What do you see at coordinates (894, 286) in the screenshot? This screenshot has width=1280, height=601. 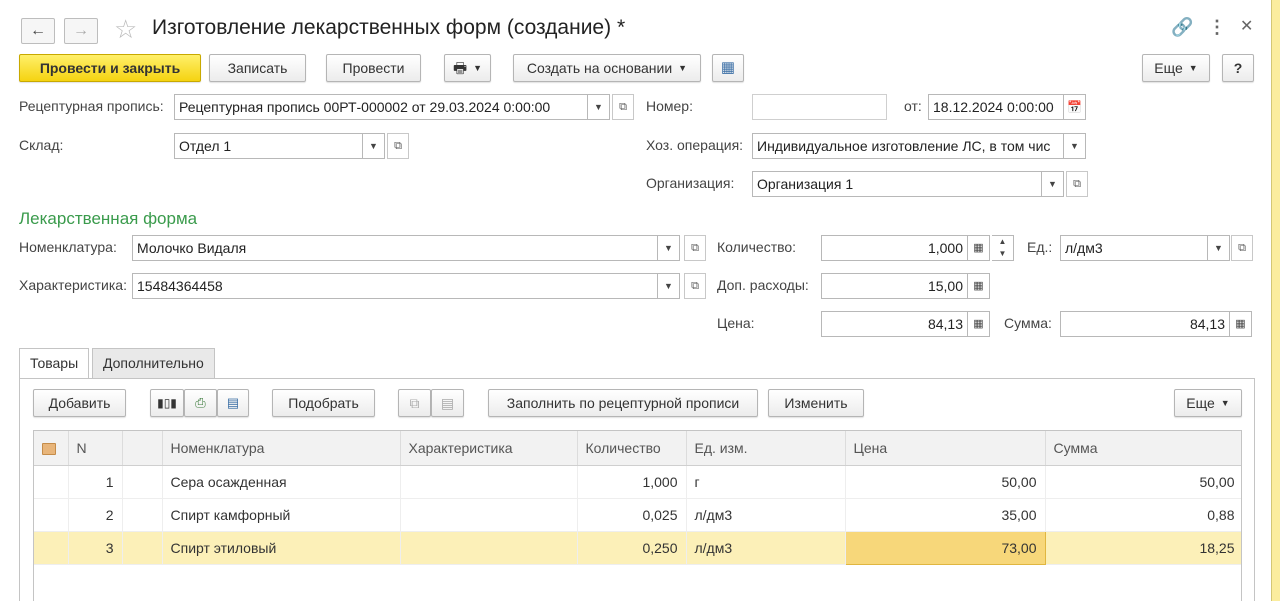 I see `extra-costs-field: 15,00` at bounding box center [894, 286].